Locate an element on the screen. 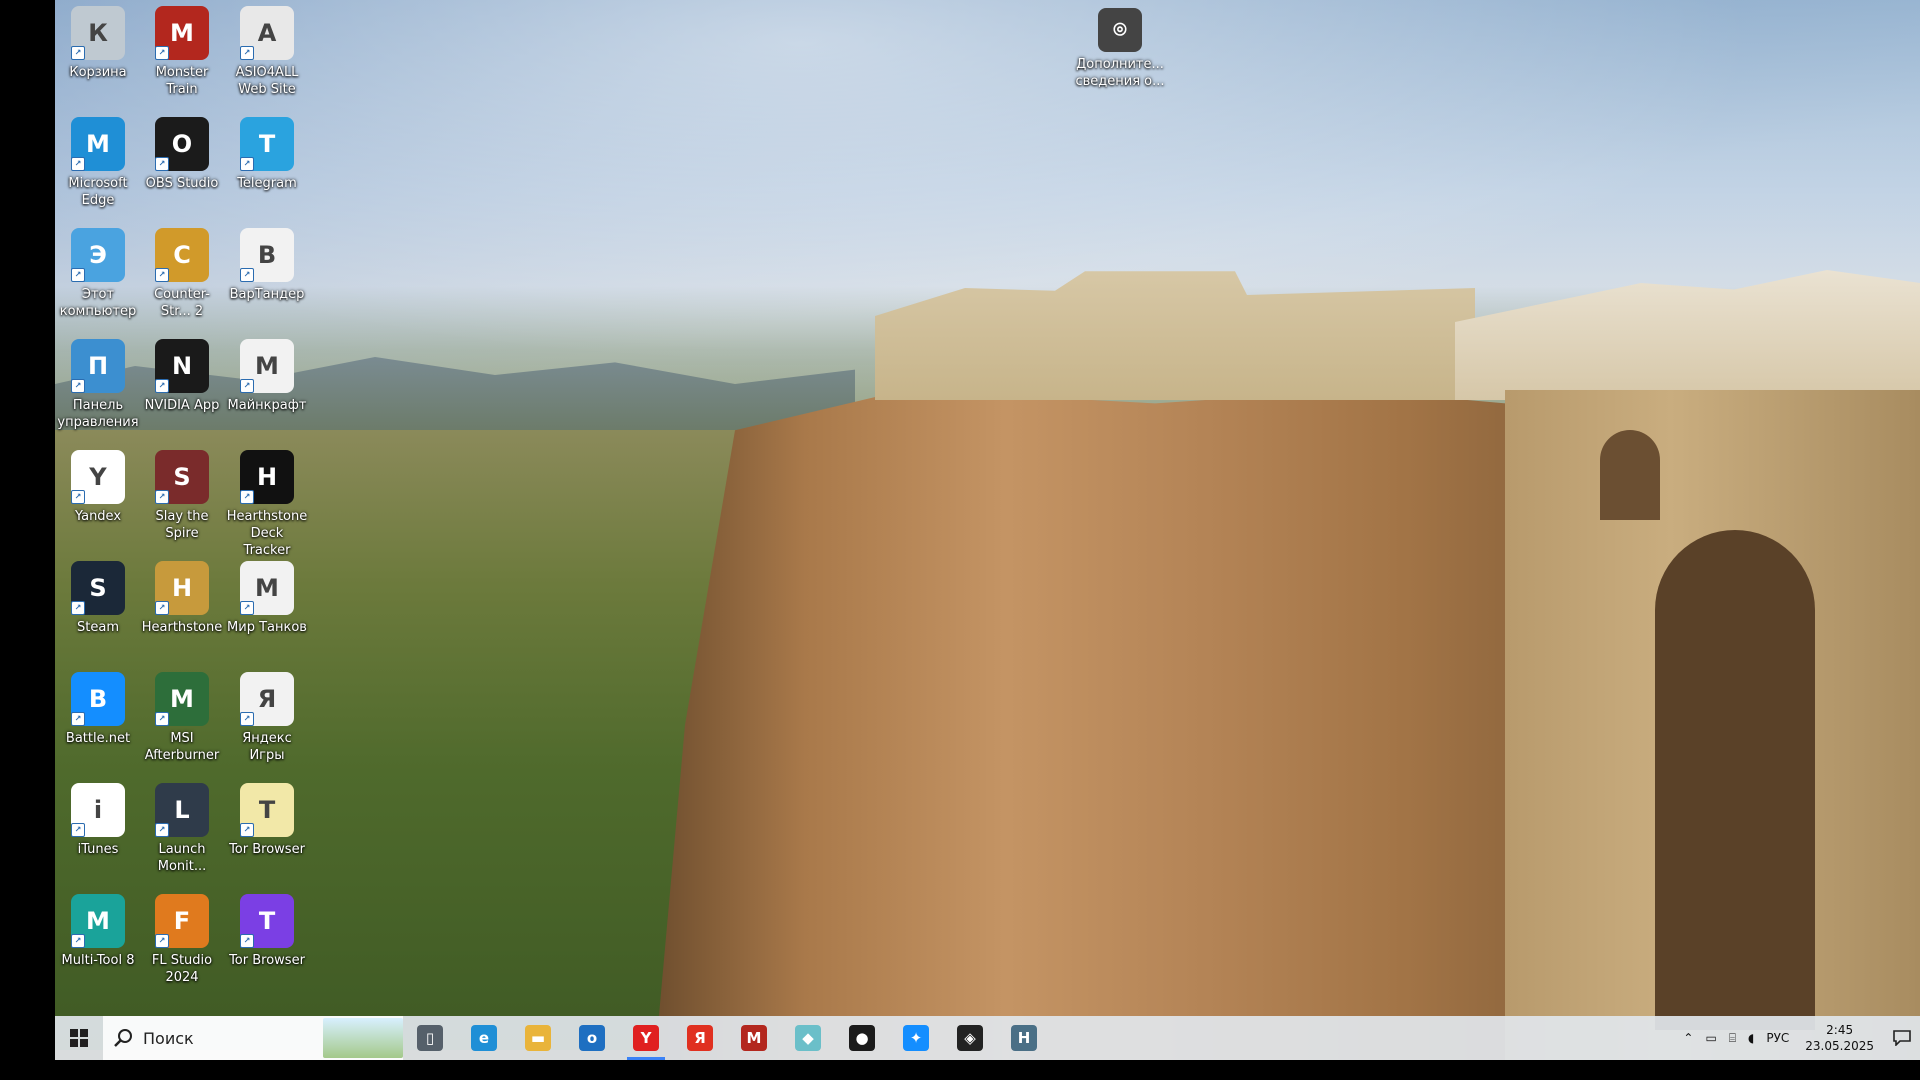 Image resolution: width=1920 pixels, height=1080 pixels. hearthstone-icon: H is located at coordinates (1024, 1038).